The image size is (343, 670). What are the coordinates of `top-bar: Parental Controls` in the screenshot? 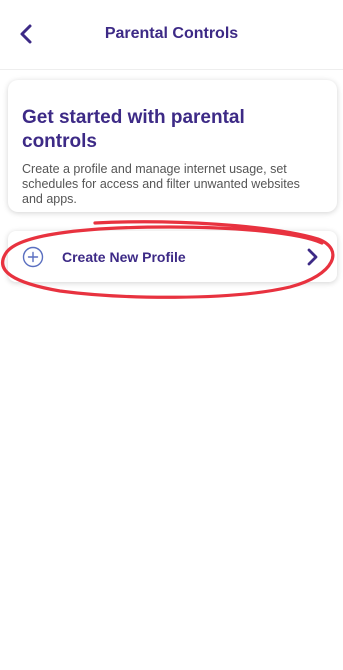 It's located at (171, 35).